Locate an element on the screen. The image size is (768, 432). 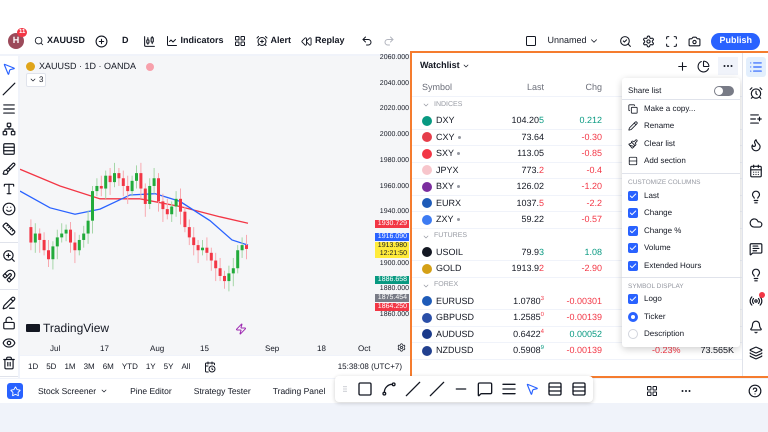
range-button: 5D is located at coordinates (51, 367).